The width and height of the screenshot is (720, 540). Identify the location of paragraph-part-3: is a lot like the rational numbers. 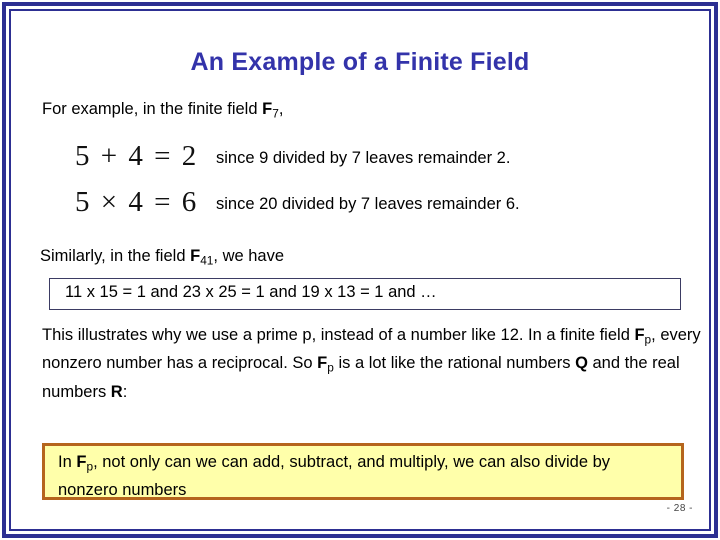
(454, 363).